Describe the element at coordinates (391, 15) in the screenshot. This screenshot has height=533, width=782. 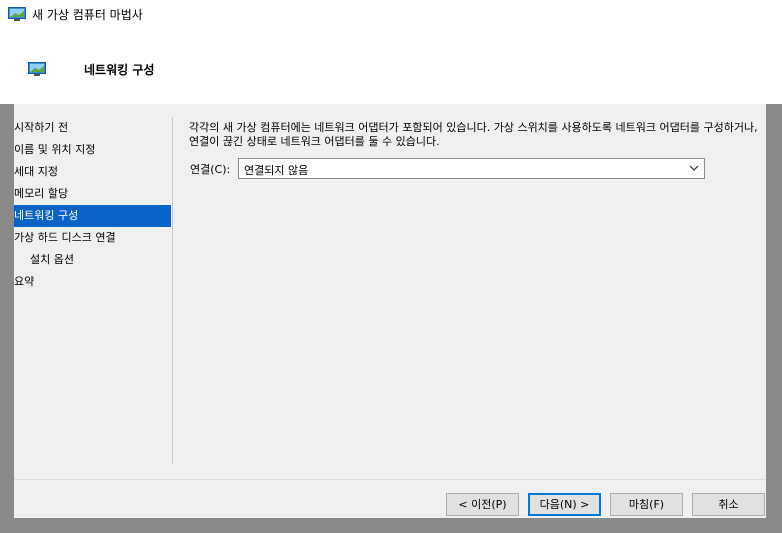
I see `title-bar: 새 가상 컴퓨터 마법사` at that location.